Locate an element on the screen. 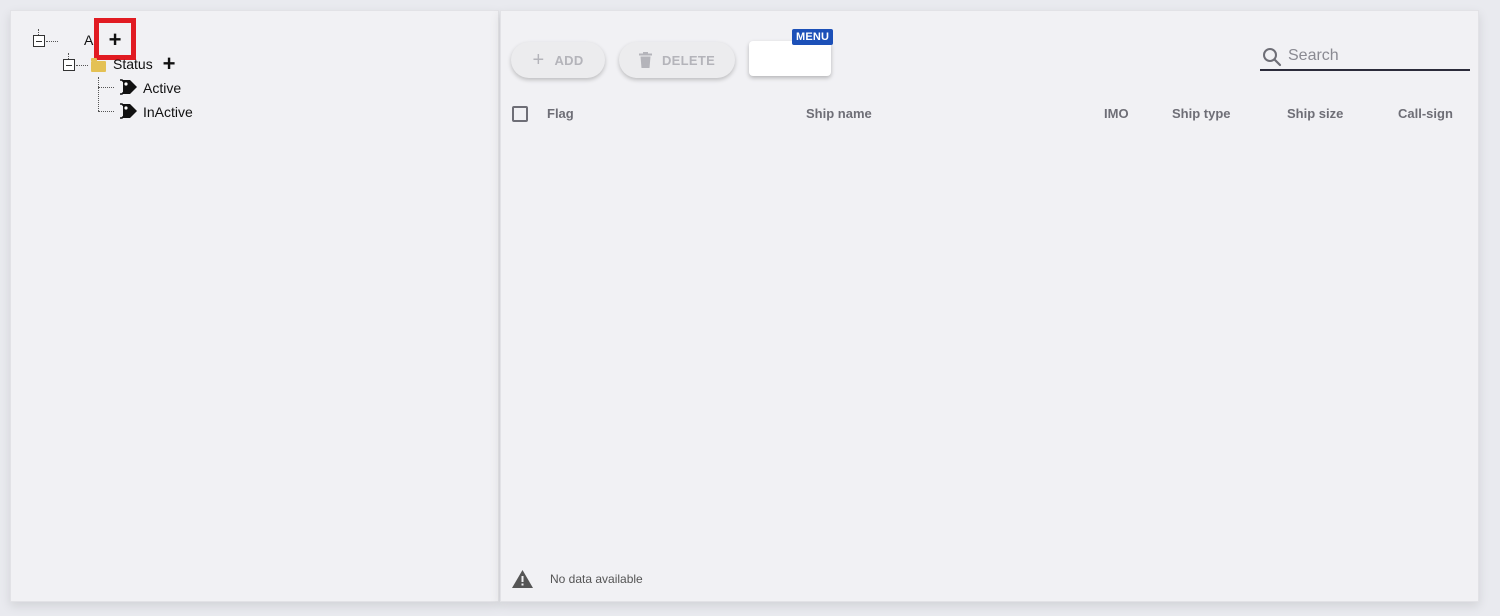 The width and height of the screenshot is (1500, 616). column-header-ship-type: Ship type is located at coordinates (1201, 113).